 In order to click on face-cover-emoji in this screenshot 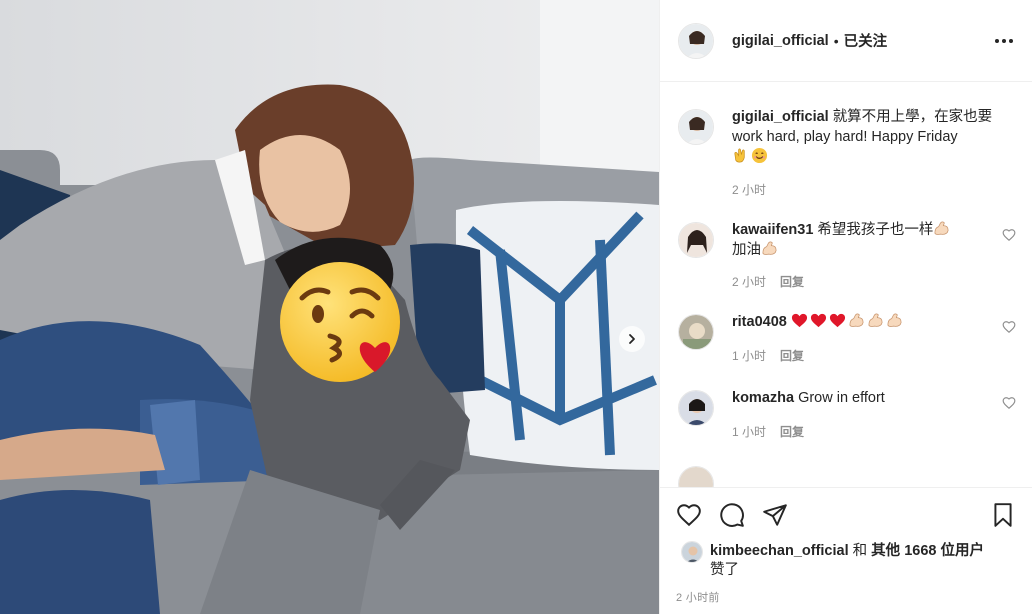, I will do `click(340, 322)`.